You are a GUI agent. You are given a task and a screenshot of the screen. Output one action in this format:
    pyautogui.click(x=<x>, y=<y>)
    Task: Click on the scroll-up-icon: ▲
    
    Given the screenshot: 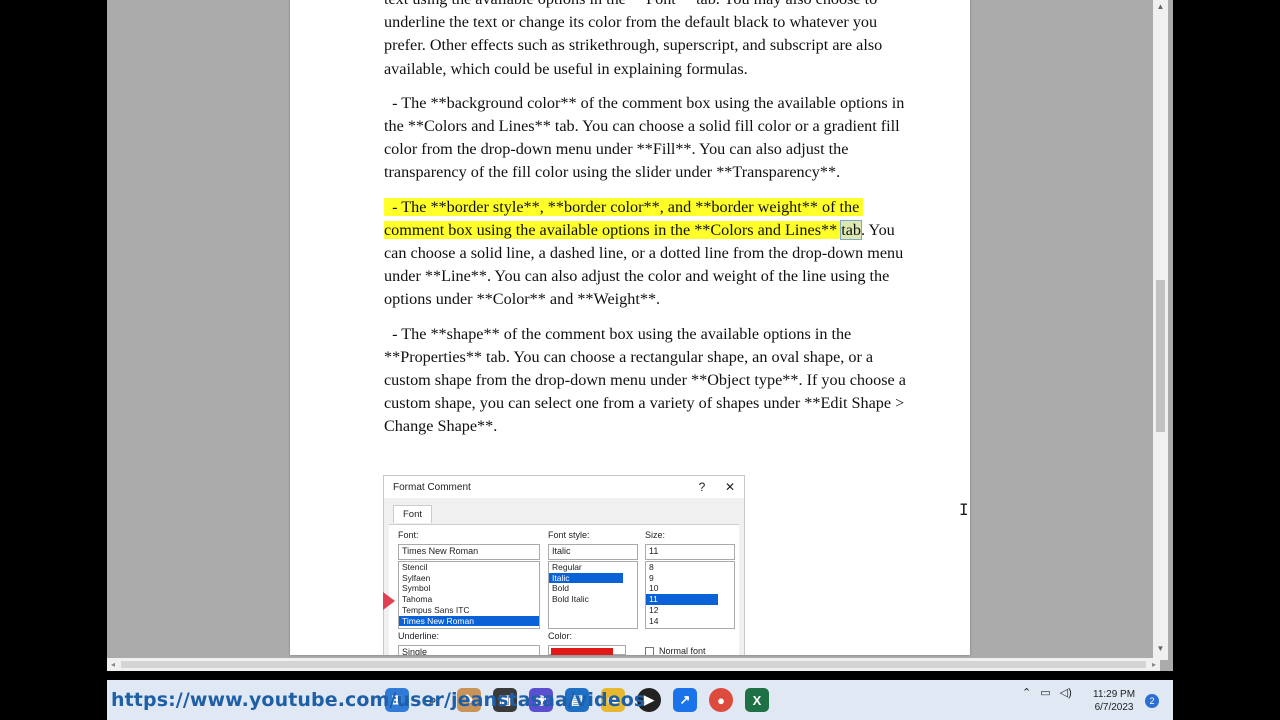 What is the action you would take?
    pyautogui.click(x=1160, y=9)
    